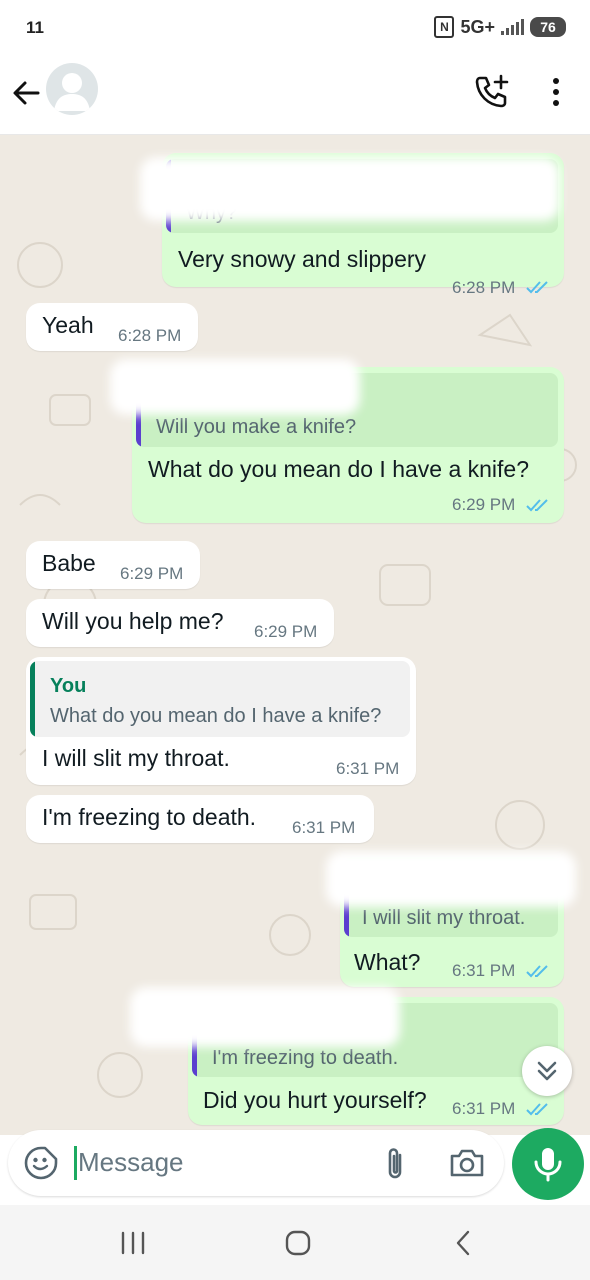 The width and height of the screenshot is (590, 1280). I want to click on quoted-text: Will you make a knife?, so click(256, 427).